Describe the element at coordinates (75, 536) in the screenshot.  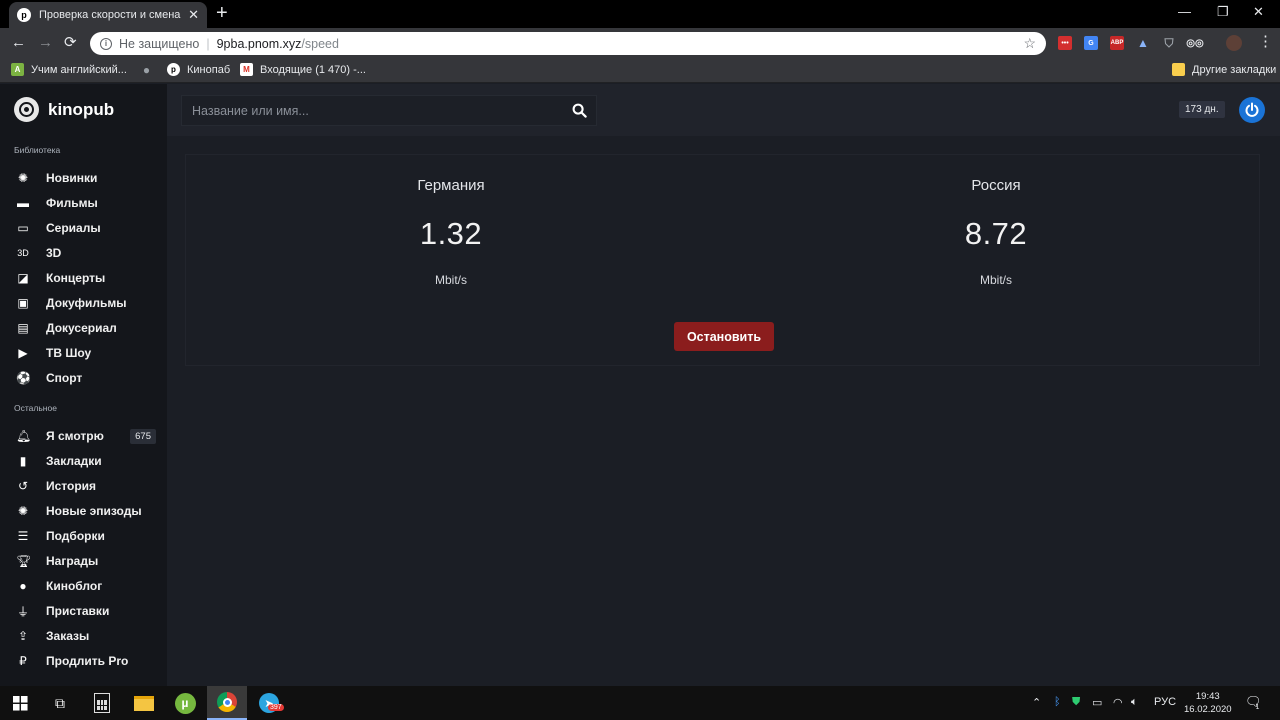
I see `sidebar-item-label: Подборки` at that location.